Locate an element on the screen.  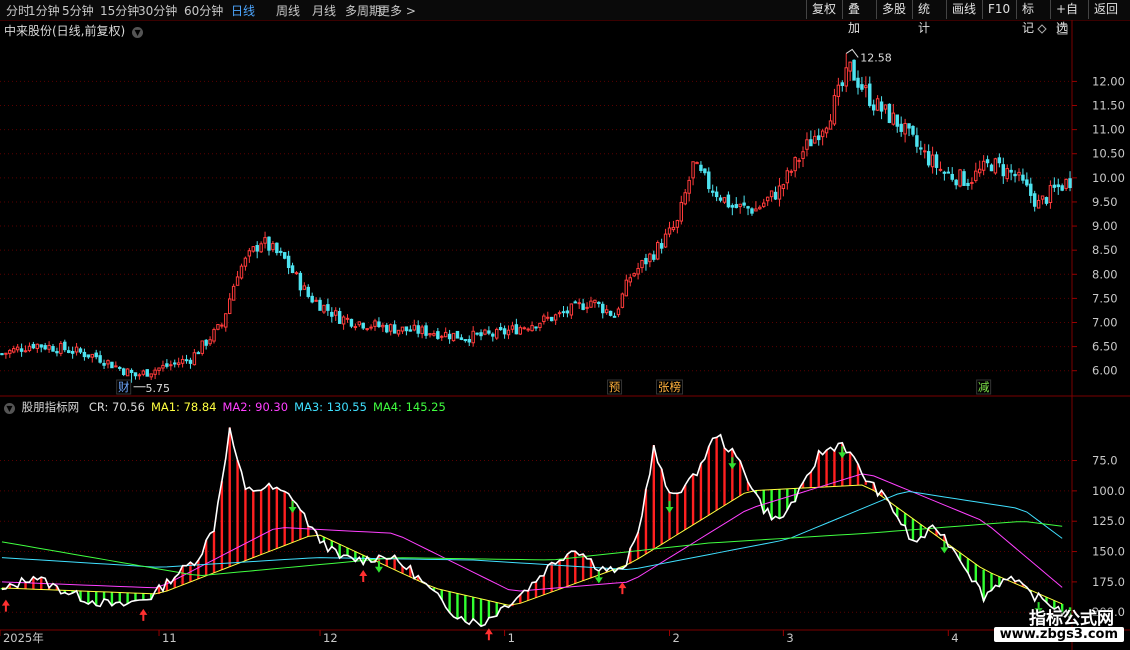
price-tick-label: 11.50 is located at coordinates (1108, 106).